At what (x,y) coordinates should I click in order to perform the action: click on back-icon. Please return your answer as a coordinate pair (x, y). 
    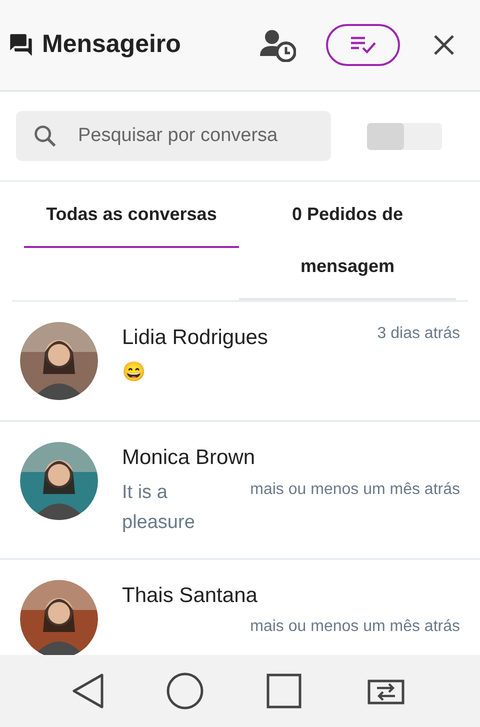
    Looking at the image, I should click on (87, 691).